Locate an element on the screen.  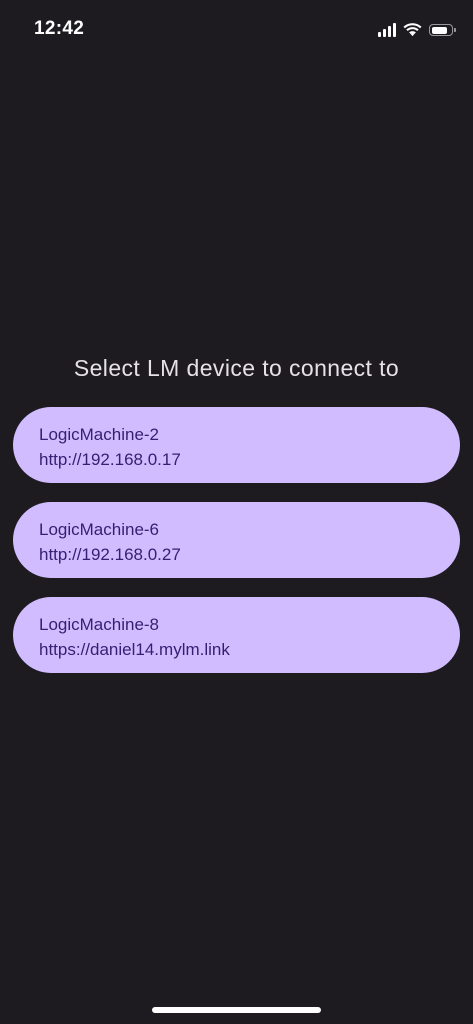
device-url: https://daniel14.mylm.link is located at coordinates (134, 649).